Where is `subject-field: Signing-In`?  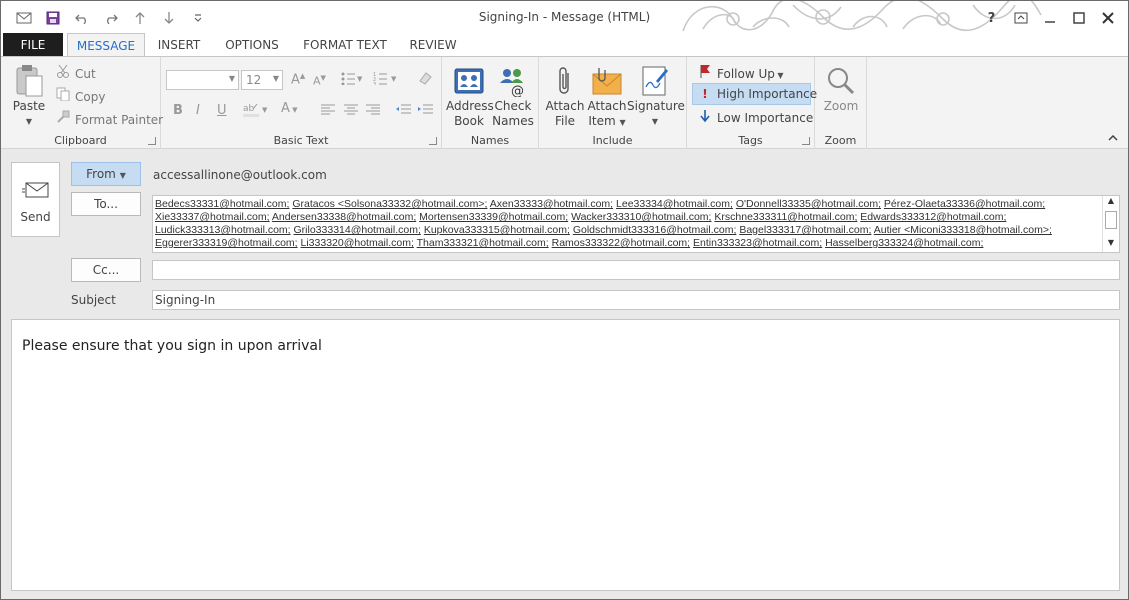 subject-field: Signing-In is located at coordinates (636, 300).